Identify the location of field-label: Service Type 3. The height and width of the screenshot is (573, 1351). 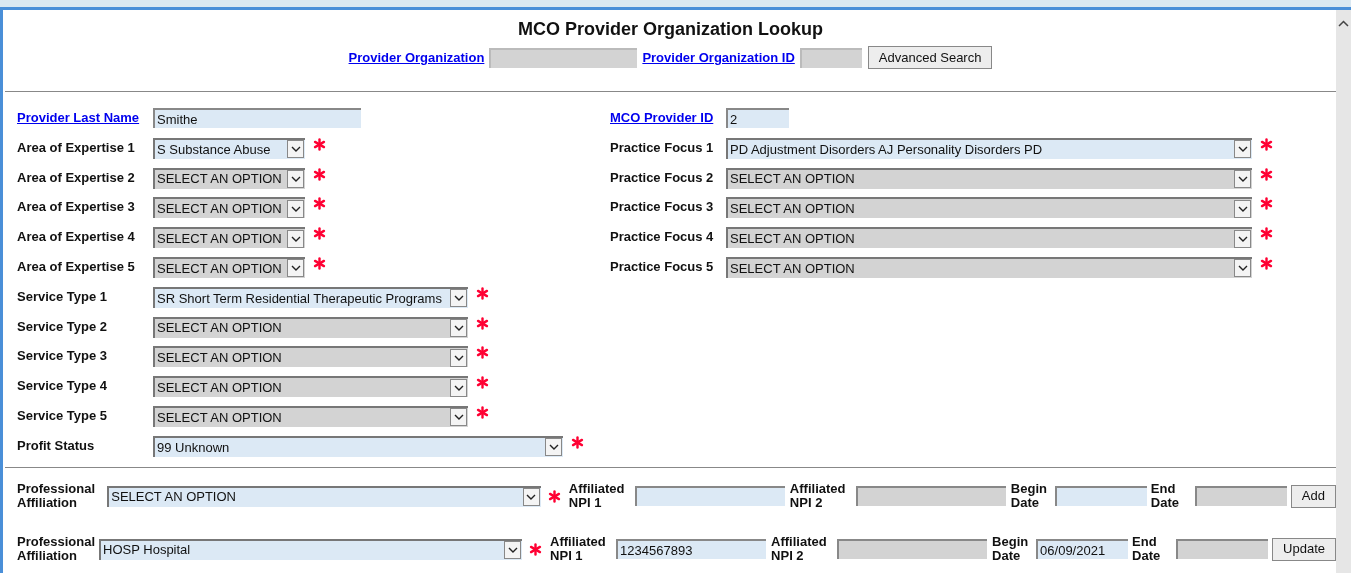
(63, 356).